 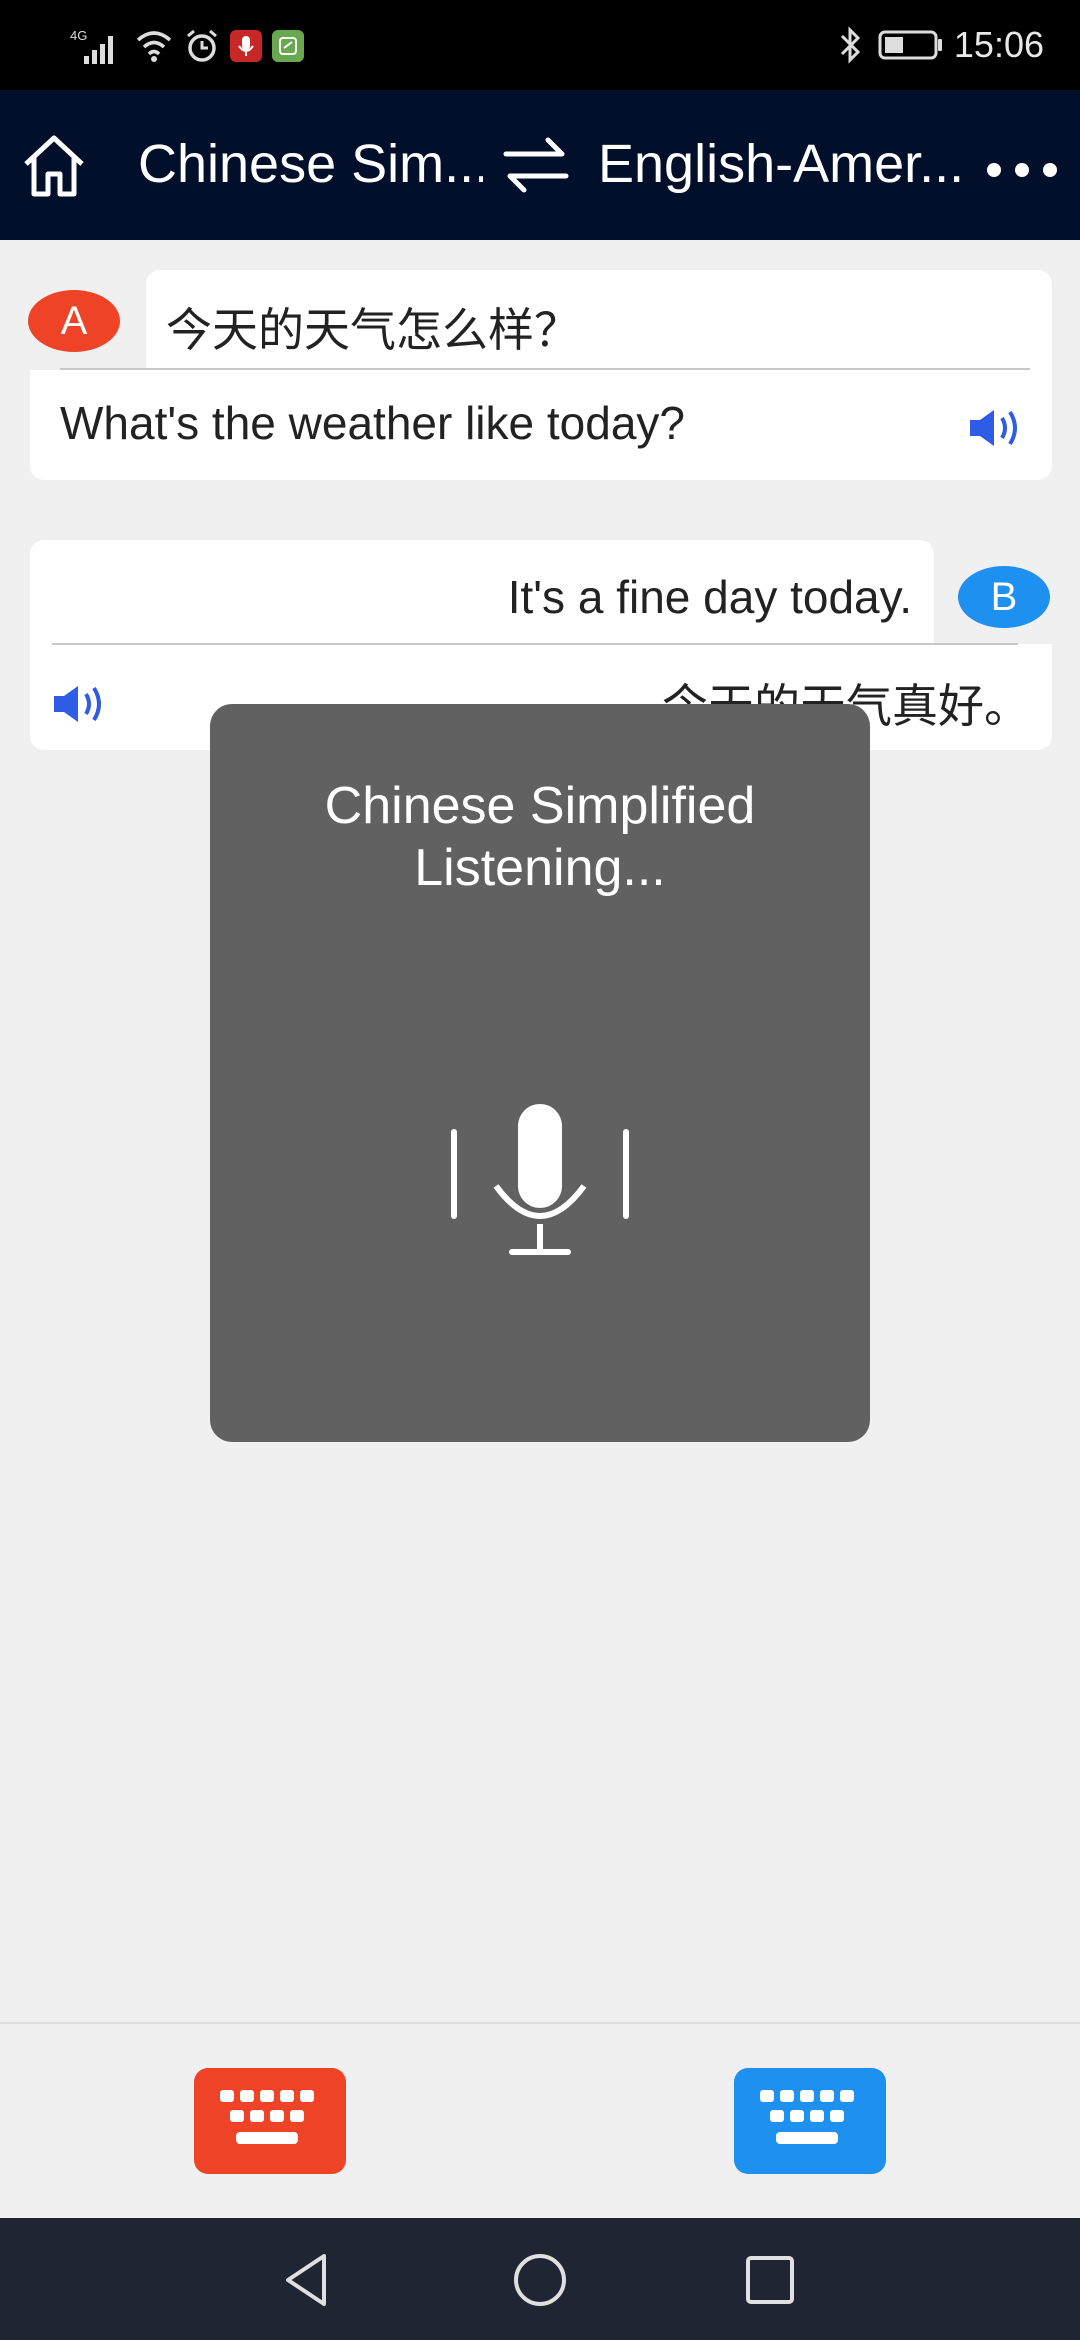 I want to click on speaker-b-keyboard-button, so click(x=810, y=2121).